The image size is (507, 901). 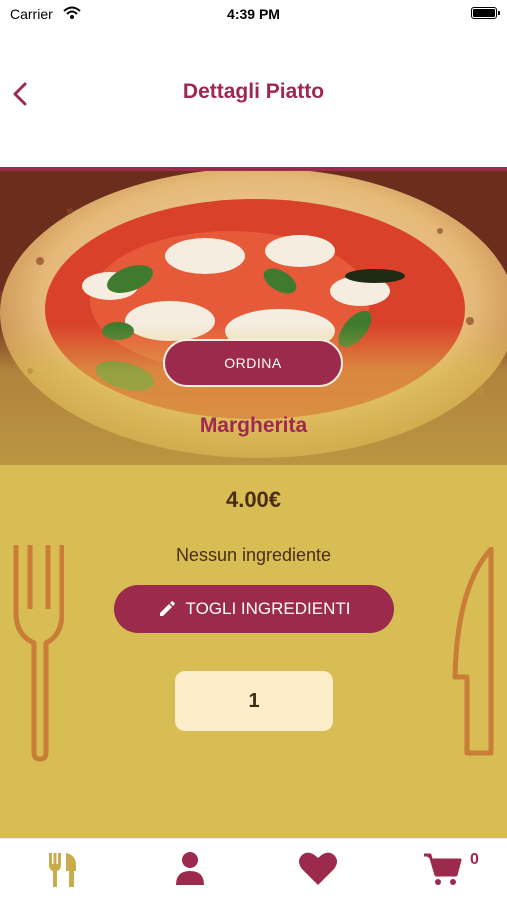 I want to click on heart-icon, so click(x=318, y=868).